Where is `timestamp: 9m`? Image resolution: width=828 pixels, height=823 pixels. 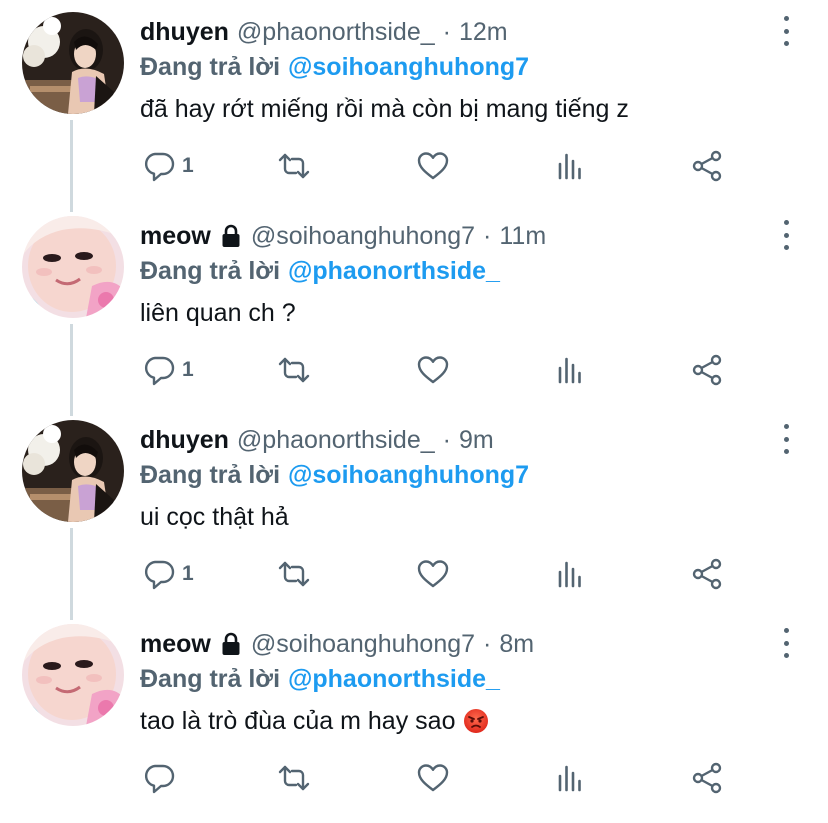
timestamp: 9m is located at coordinates (476, 440).